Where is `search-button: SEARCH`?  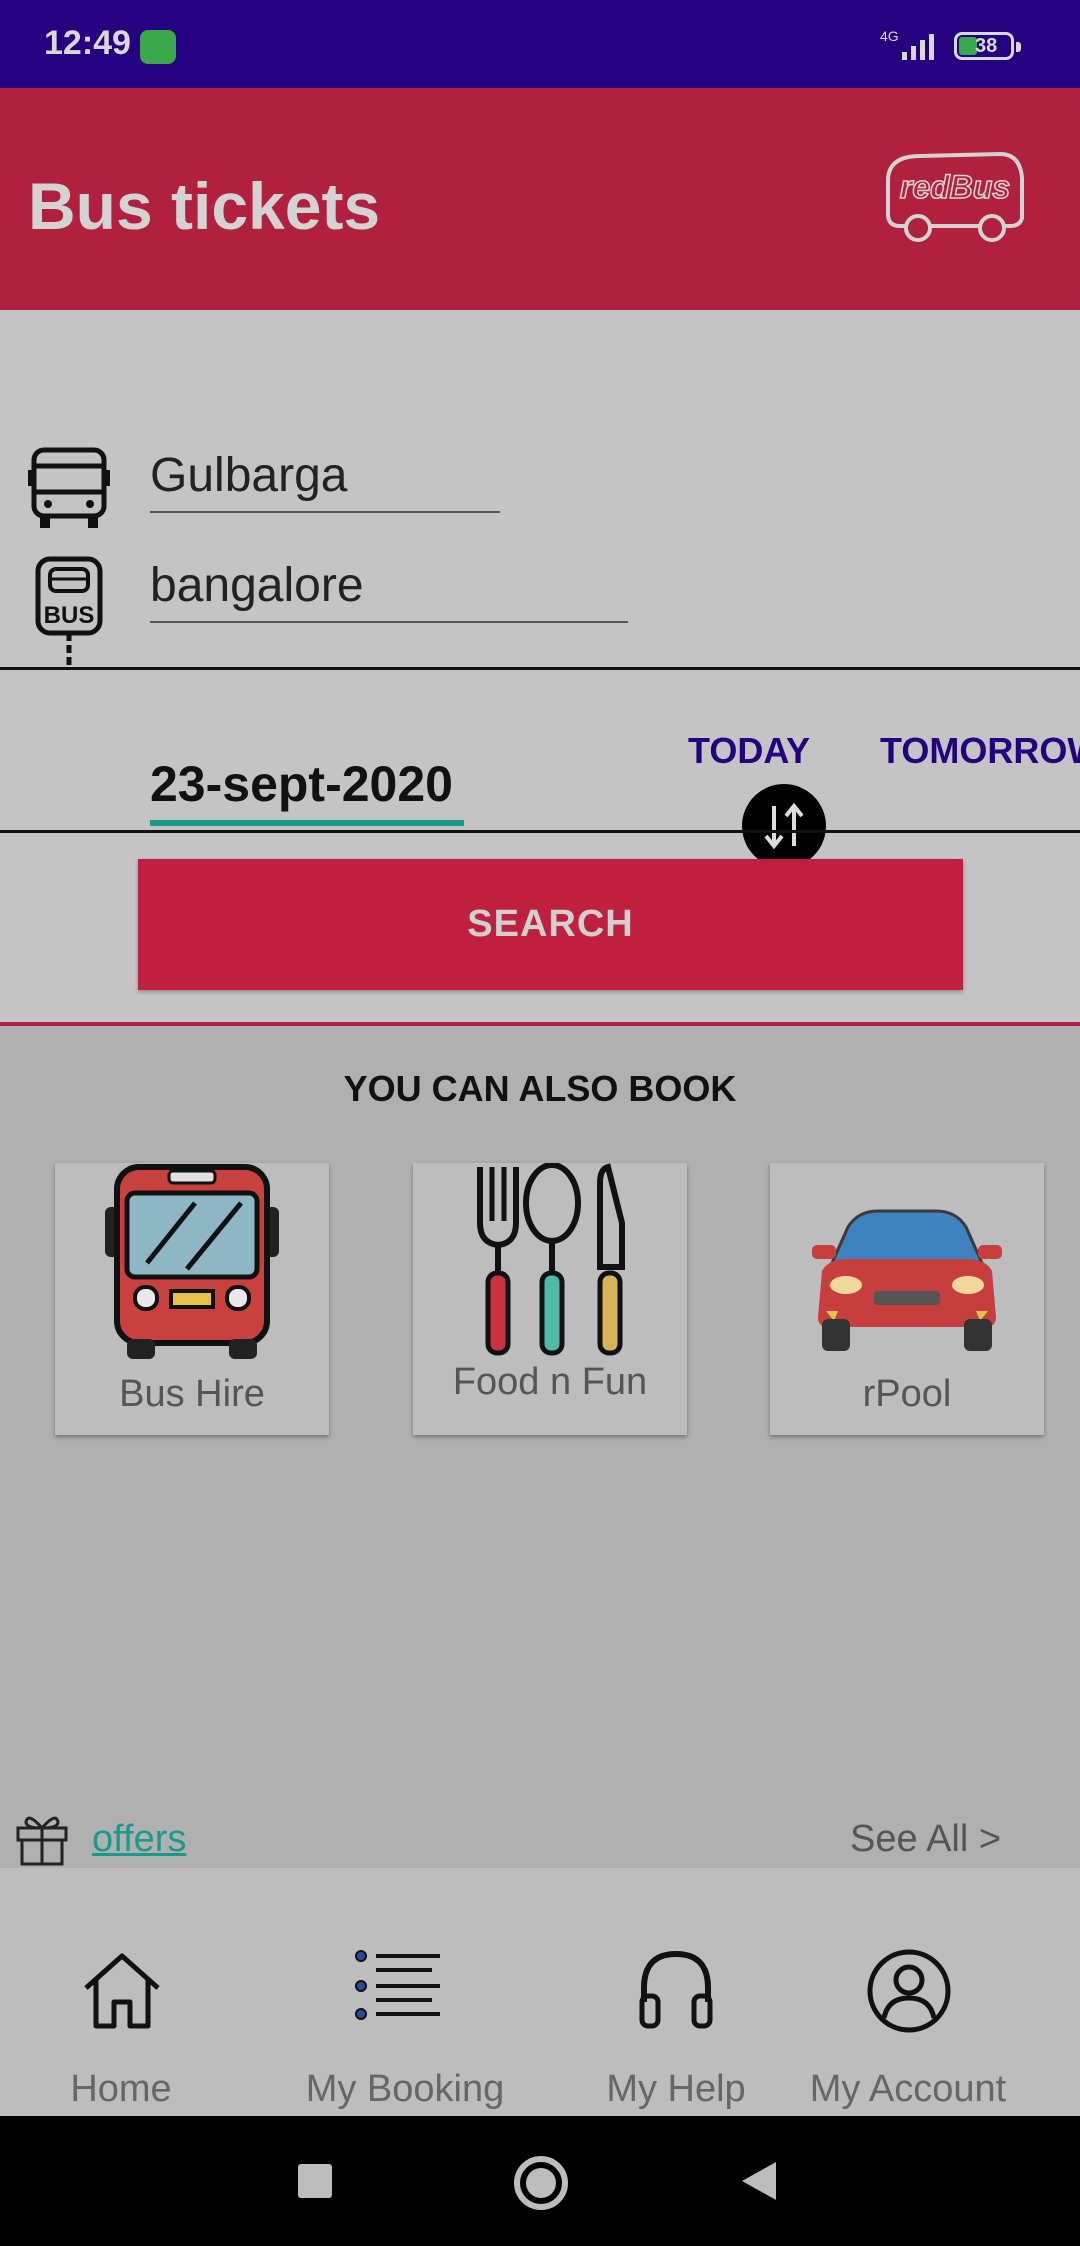 search-button: SEARCH is located at coordinates (550, 924).